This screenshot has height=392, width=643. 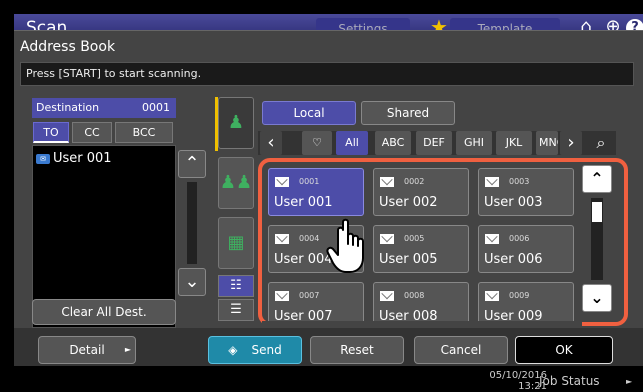 I want to click on detail-label: Detail, so click(x=87, y=350).